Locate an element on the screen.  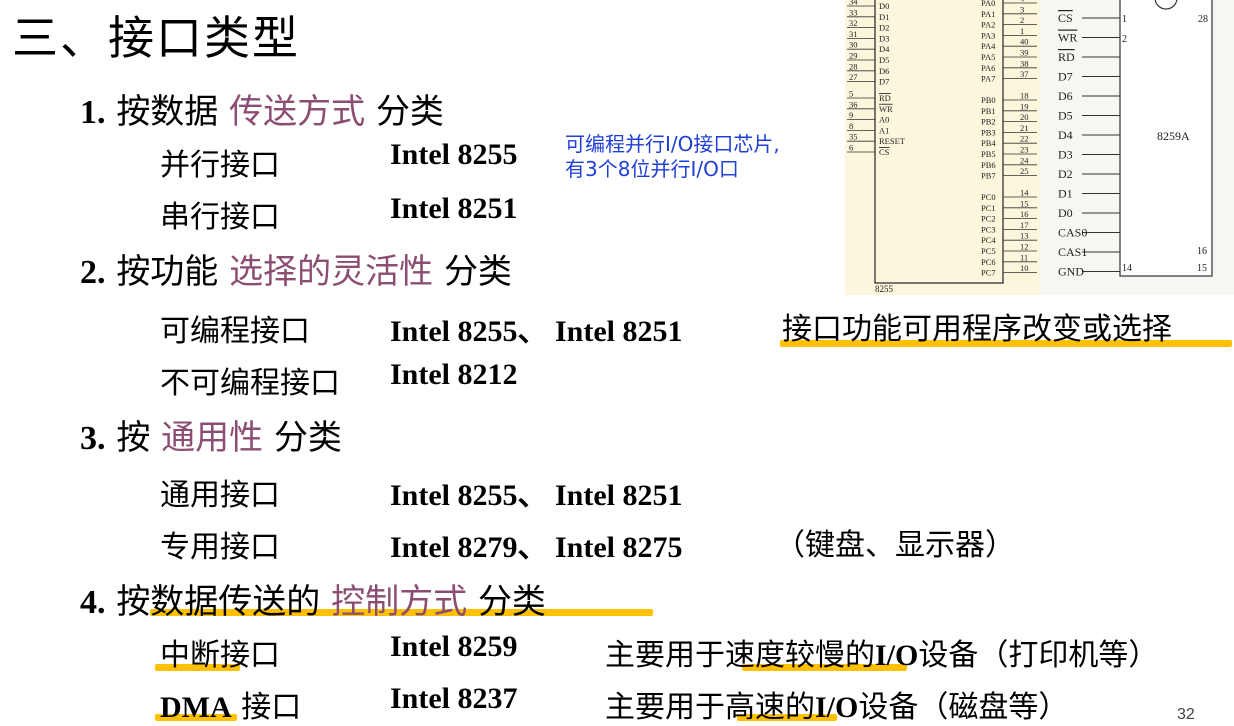
pin-number: 38 is located at coordinates (1024, 63).